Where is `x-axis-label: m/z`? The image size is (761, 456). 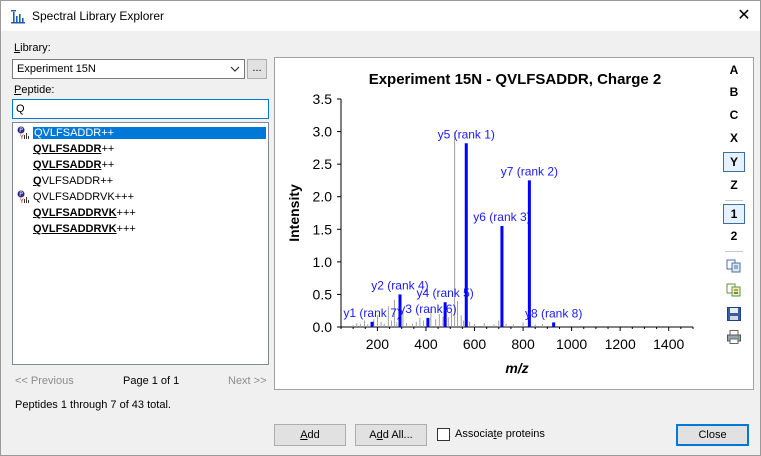 x-axis-label: m/z is located at coordinates (516, 368).